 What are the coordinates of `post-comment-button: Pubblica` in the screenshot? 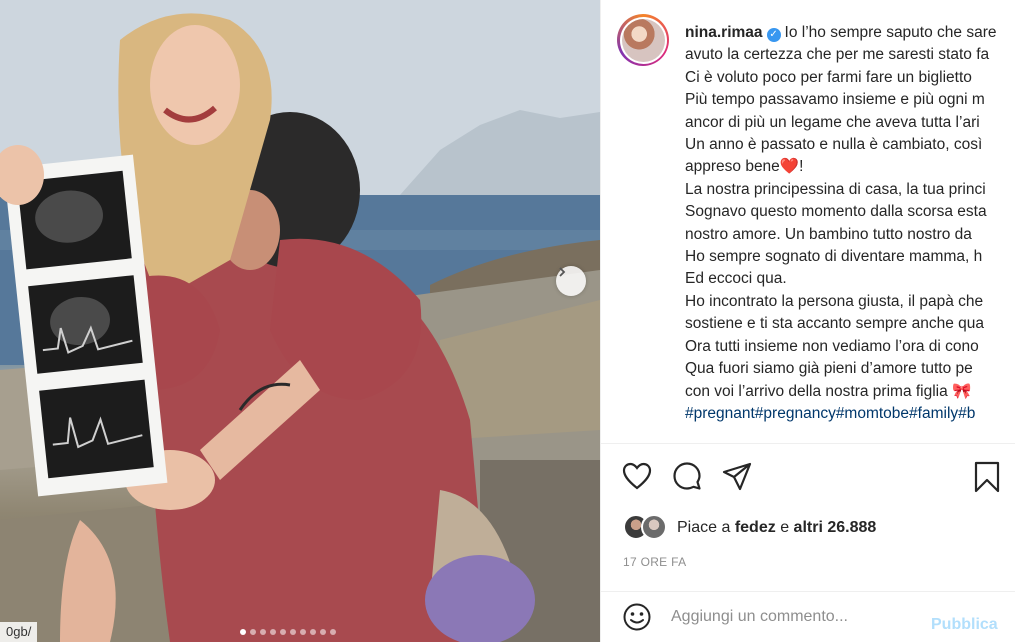 It's located at (964, 625).